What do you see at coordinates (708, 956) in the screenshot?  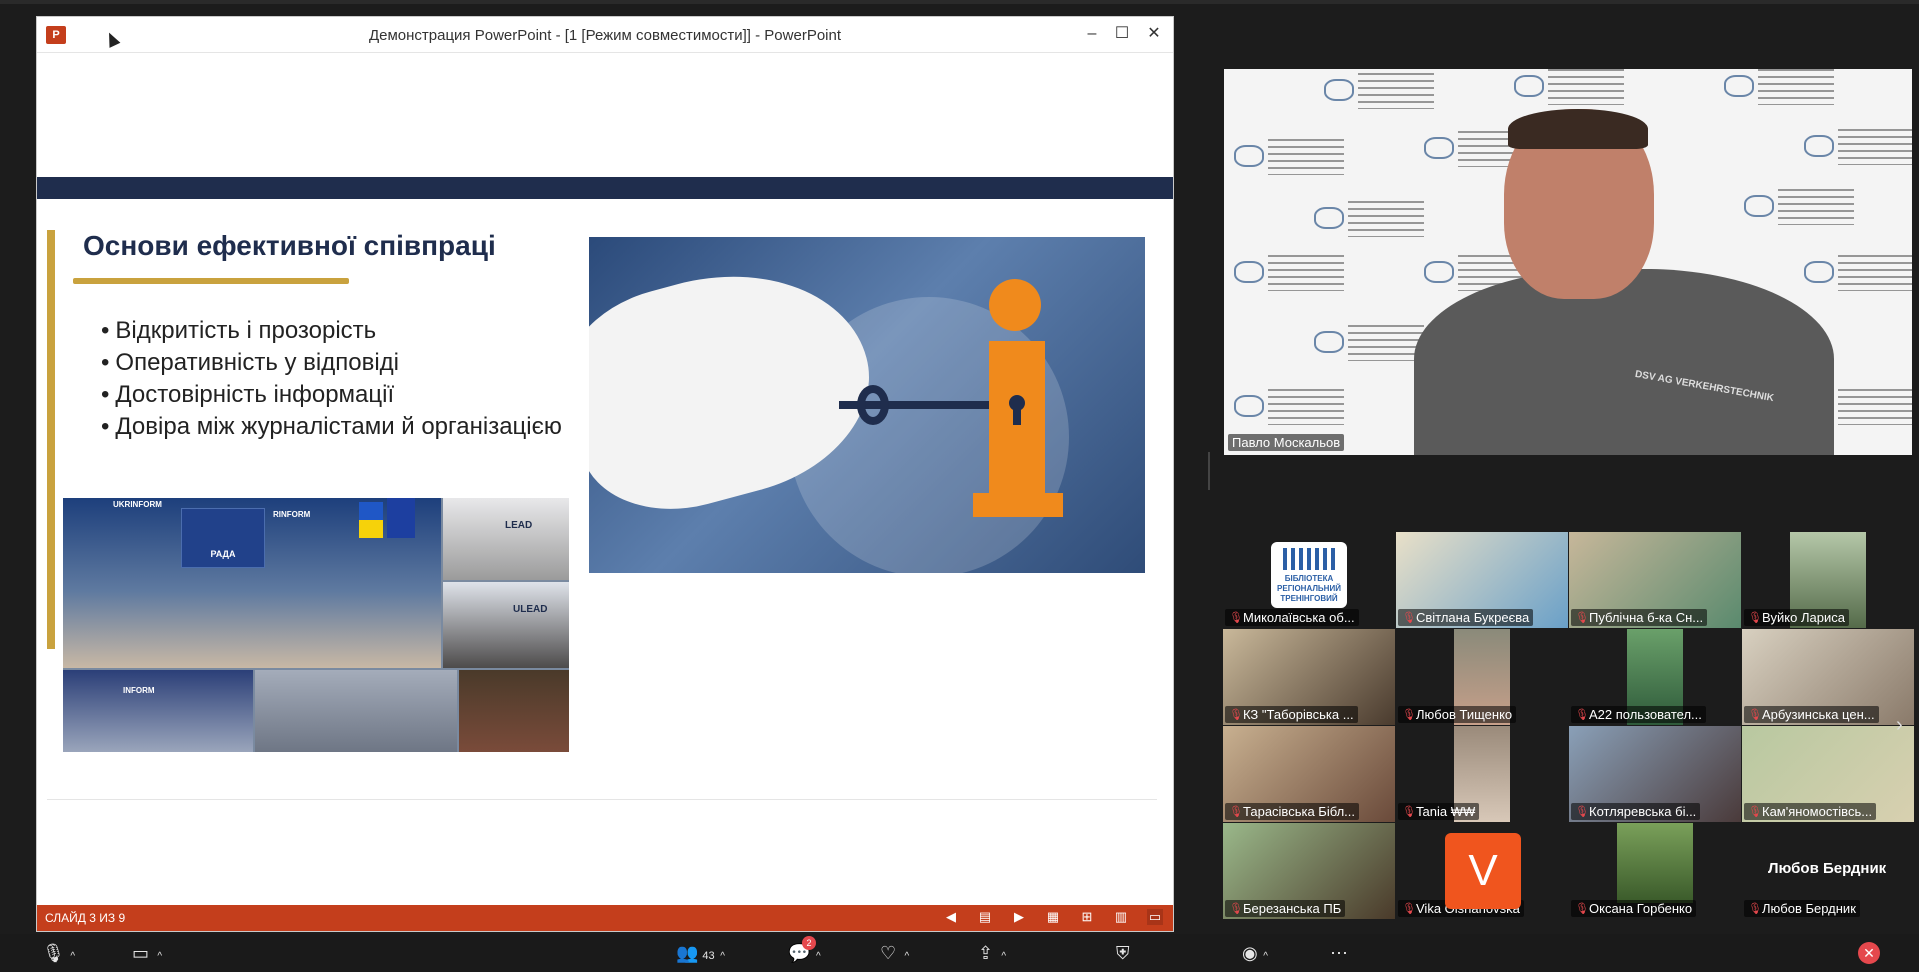 I see `participants-count: 43` at bounding box center [708, 956].